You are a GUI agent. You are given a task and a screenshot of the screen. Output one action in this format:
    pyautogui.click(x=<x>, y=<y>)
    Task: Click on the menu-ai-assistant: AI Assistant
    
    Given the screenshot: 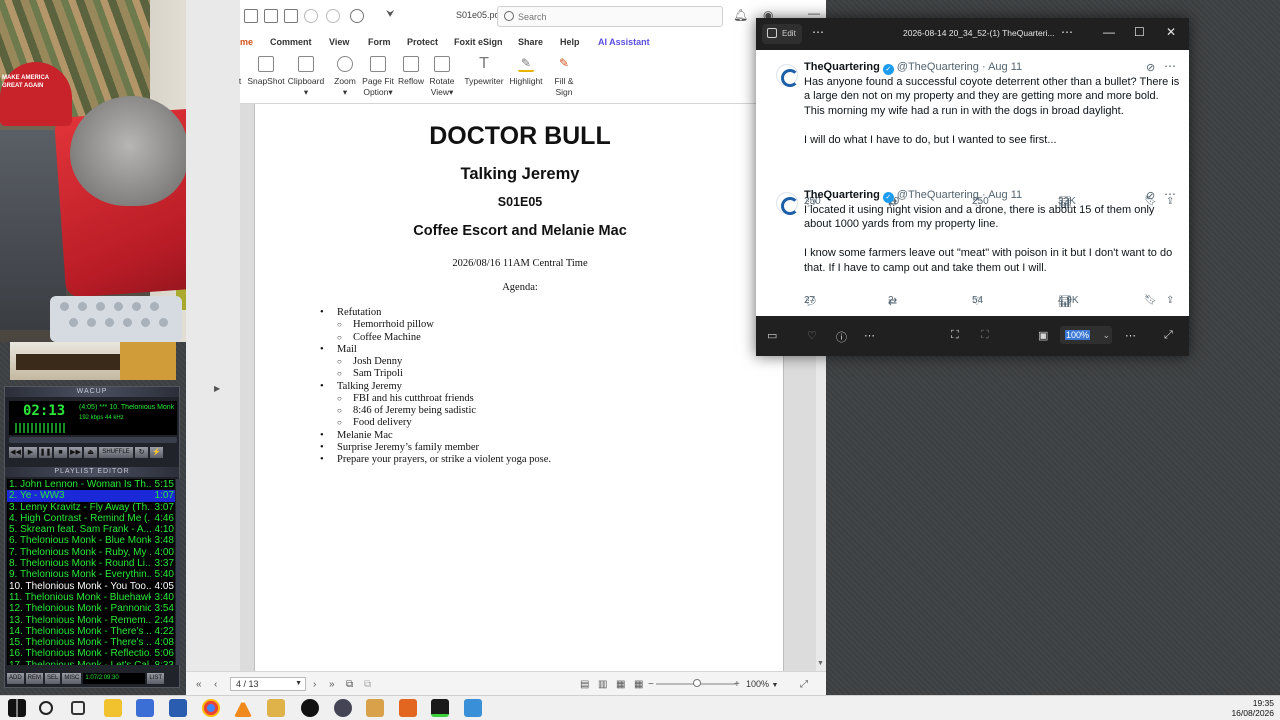 What is the action you would take?
    pyautogui.click(x=624, y=42)
    